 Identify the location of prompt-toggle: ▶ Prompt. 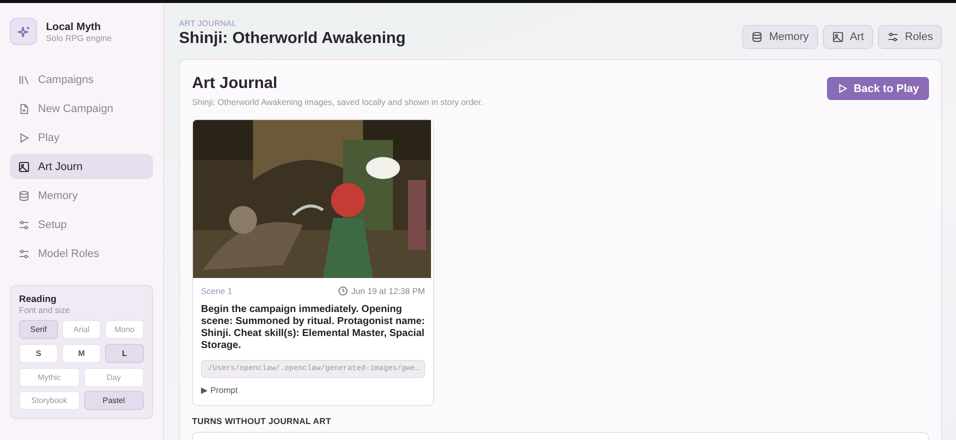
(219, 390).